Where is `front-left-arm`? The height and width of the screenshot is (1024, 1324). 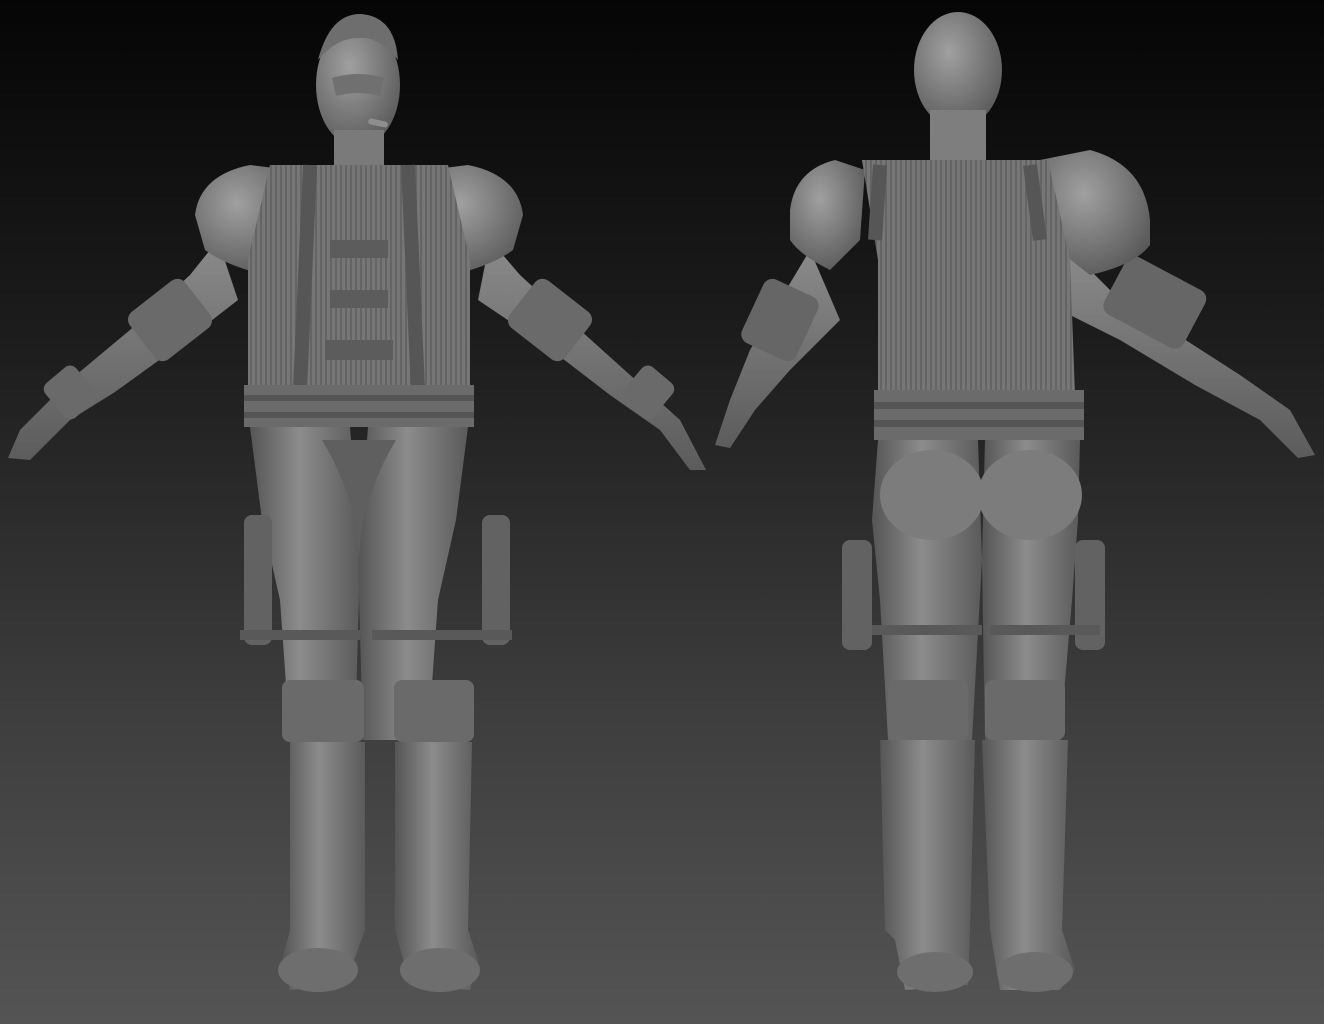
front-left-arm is located at coordinates (123, 350).